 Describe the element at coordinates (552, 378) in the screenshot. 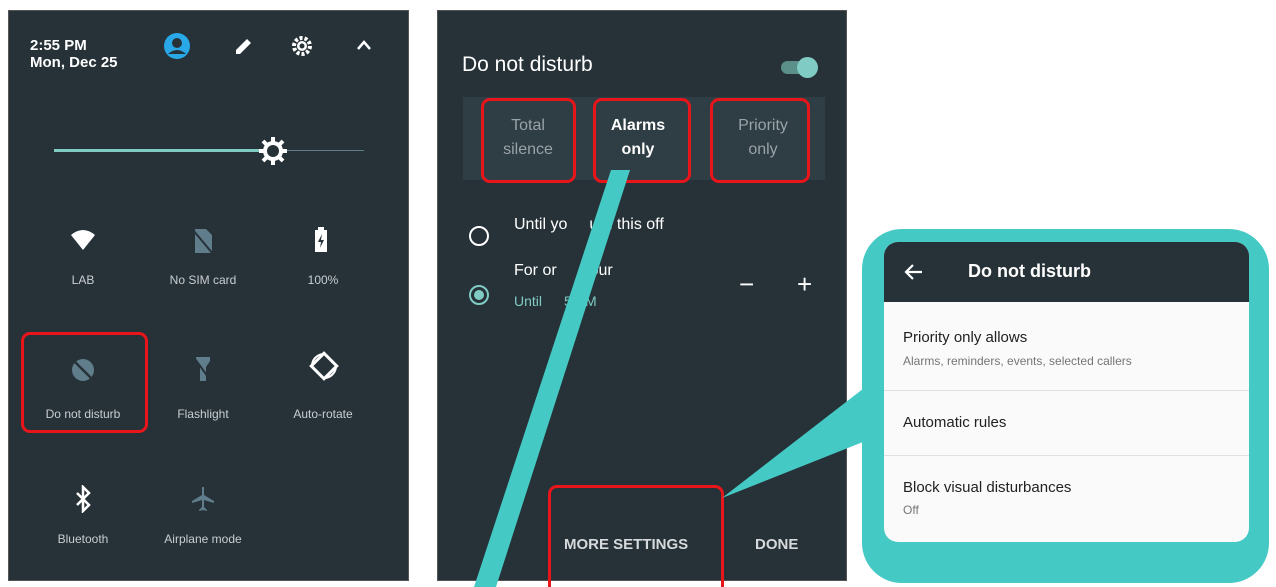

I see `callout-pointer-alarms` at that location.